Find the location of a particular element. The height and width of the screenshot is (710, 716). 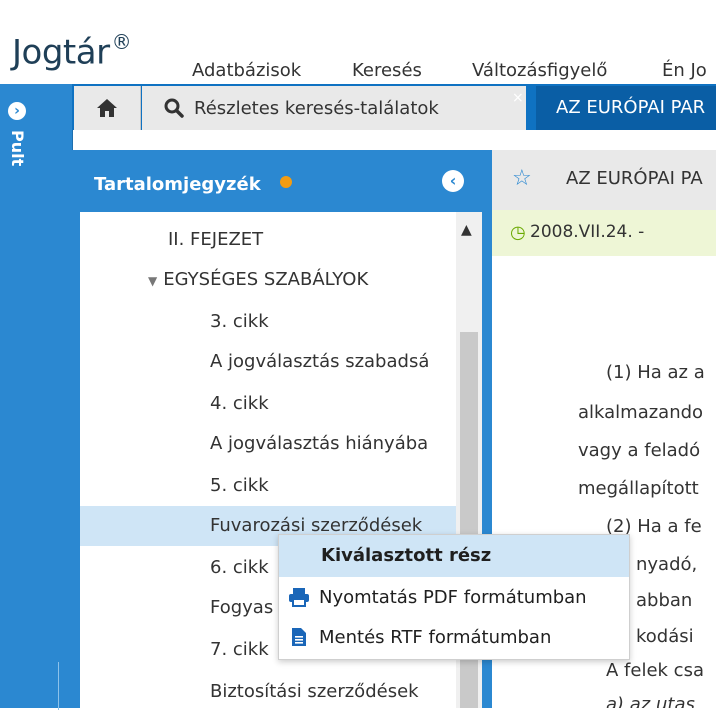

pult-sidebar: › Pult is located at coordinates (36, 397).